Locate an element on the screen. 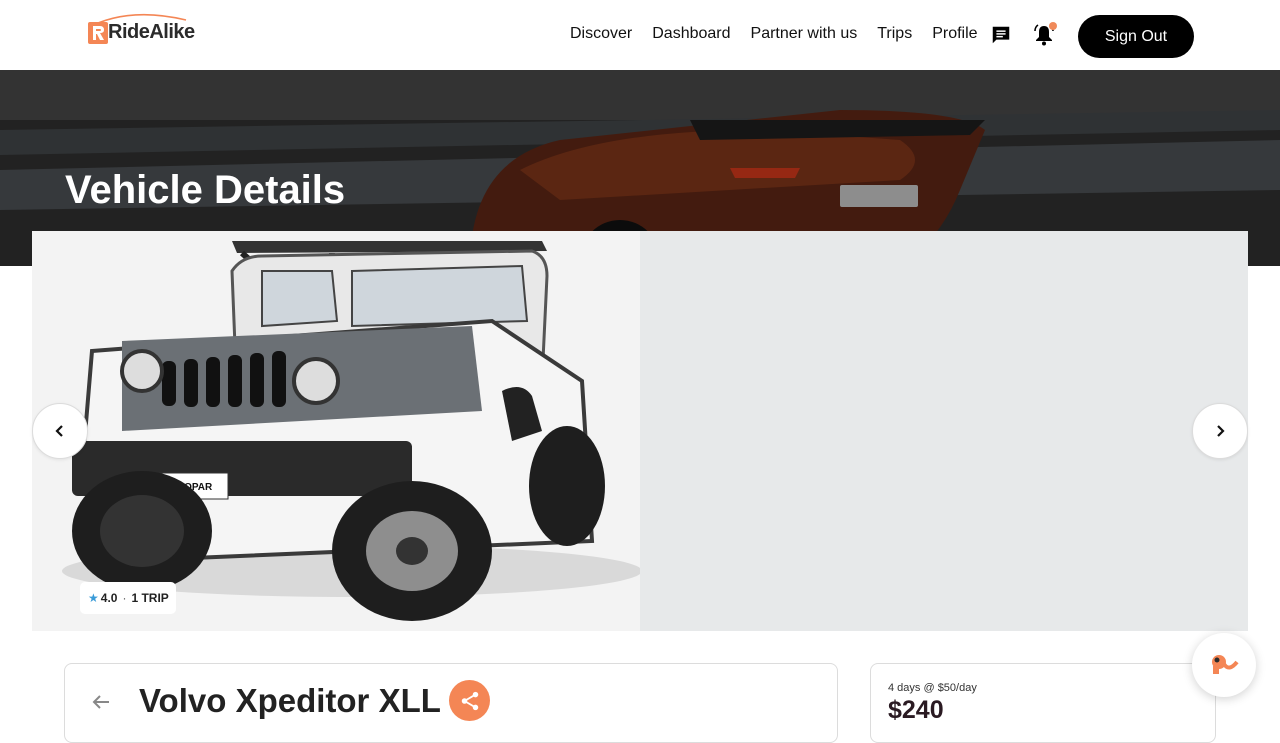 This screenshot has height=743, width=1280. chevron-right-icon is located at coordinates (1221, 431).